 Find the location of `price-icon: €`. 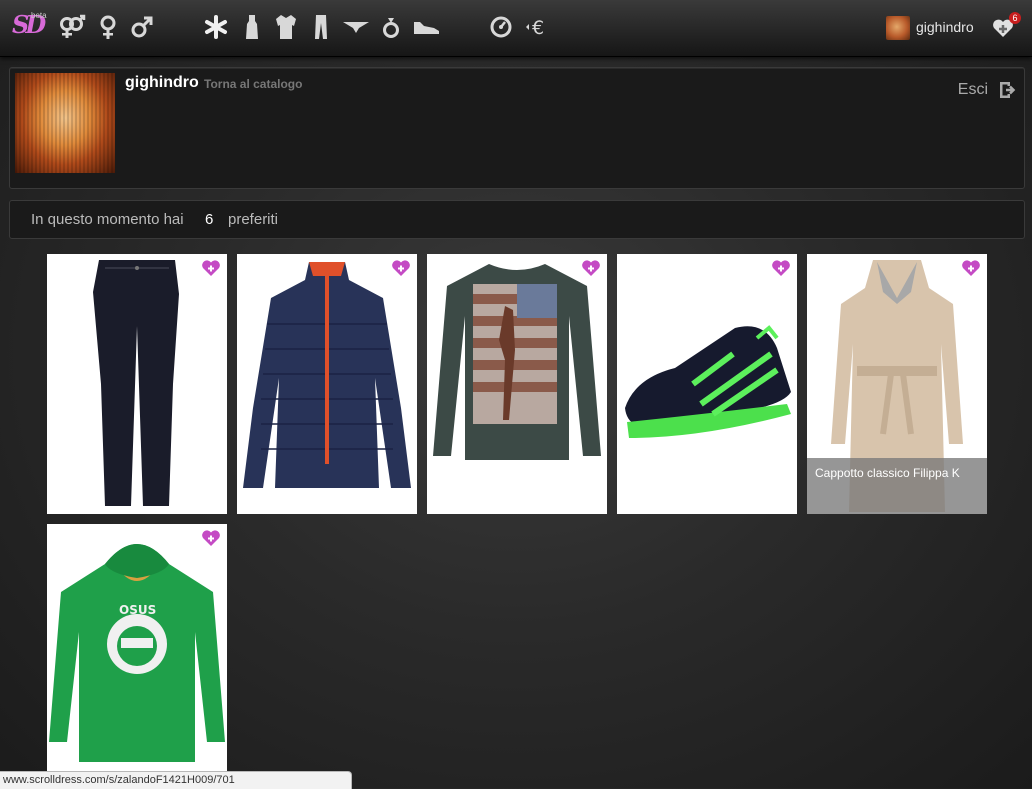

price-icon: € is located at coordinates (536, 27).